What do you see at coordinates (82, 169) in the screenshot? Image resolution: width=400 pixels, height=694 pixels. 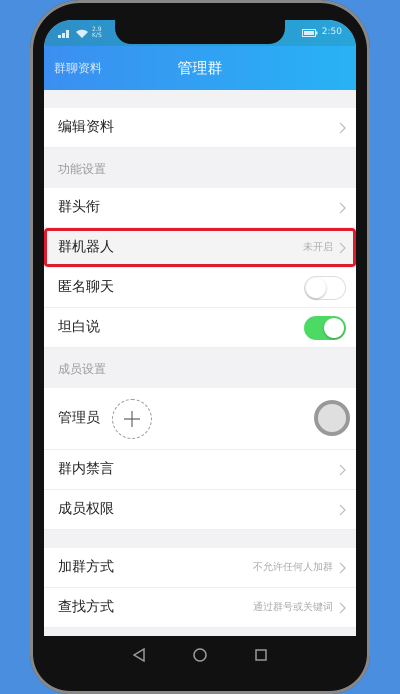 I see `section-title: 功能设置` at bounding box center [82, 169].